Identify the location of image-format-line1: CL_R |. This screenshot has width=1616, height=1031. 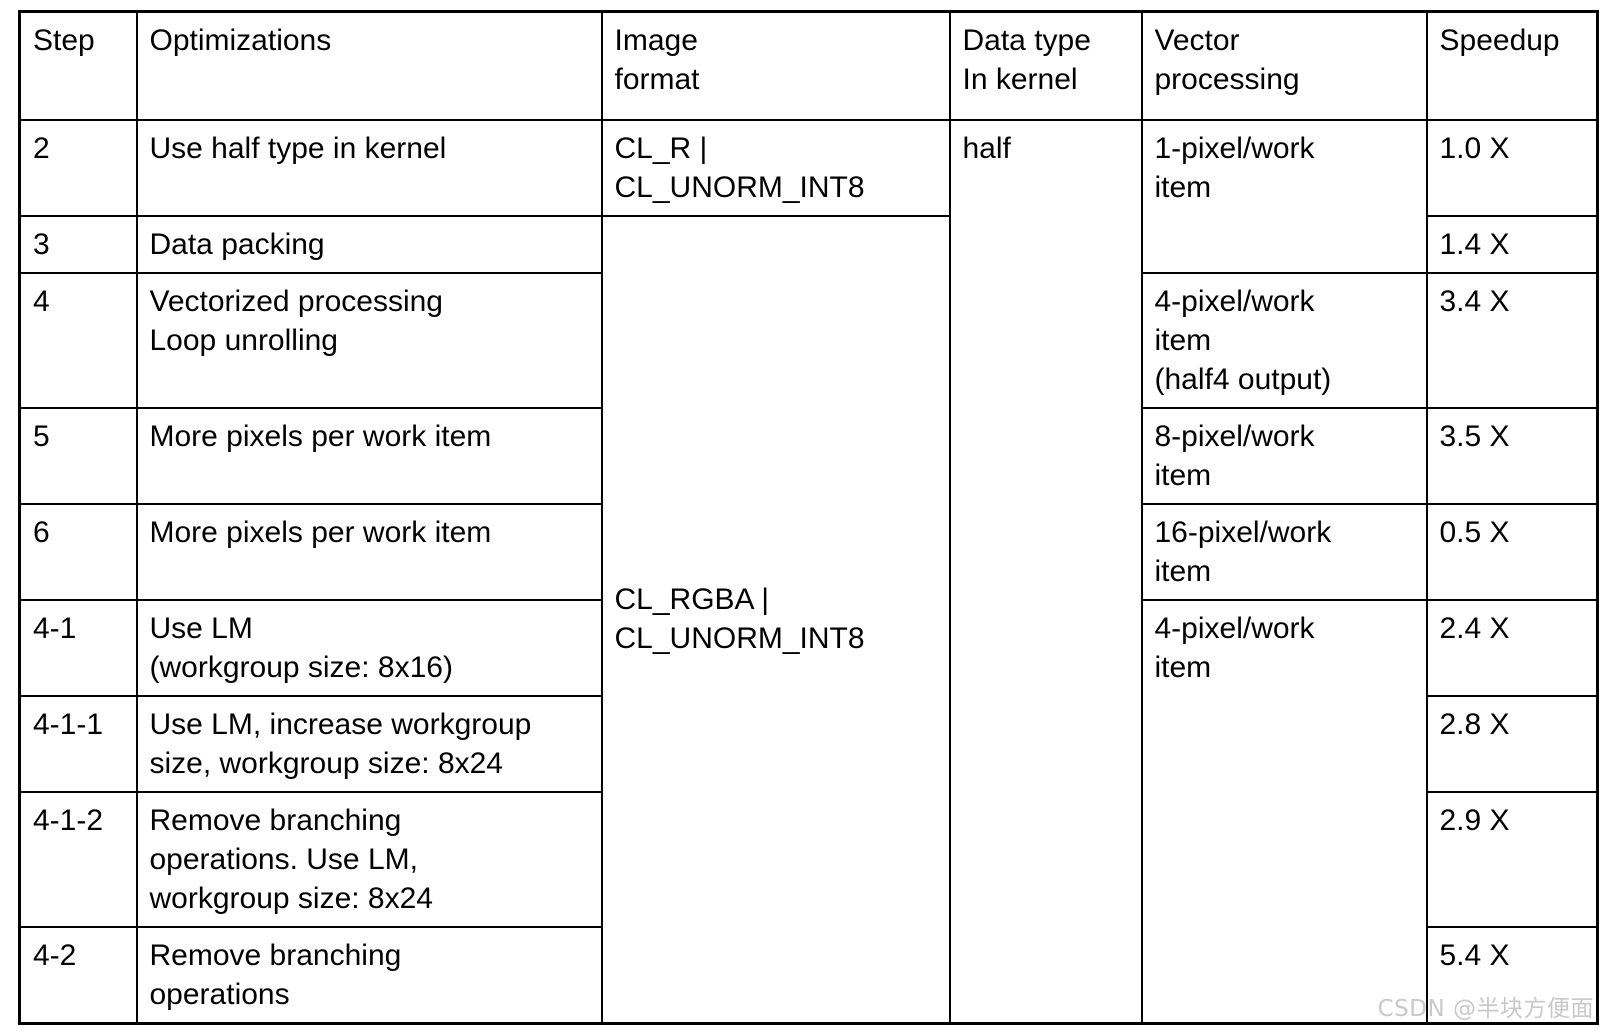
(661, 148).